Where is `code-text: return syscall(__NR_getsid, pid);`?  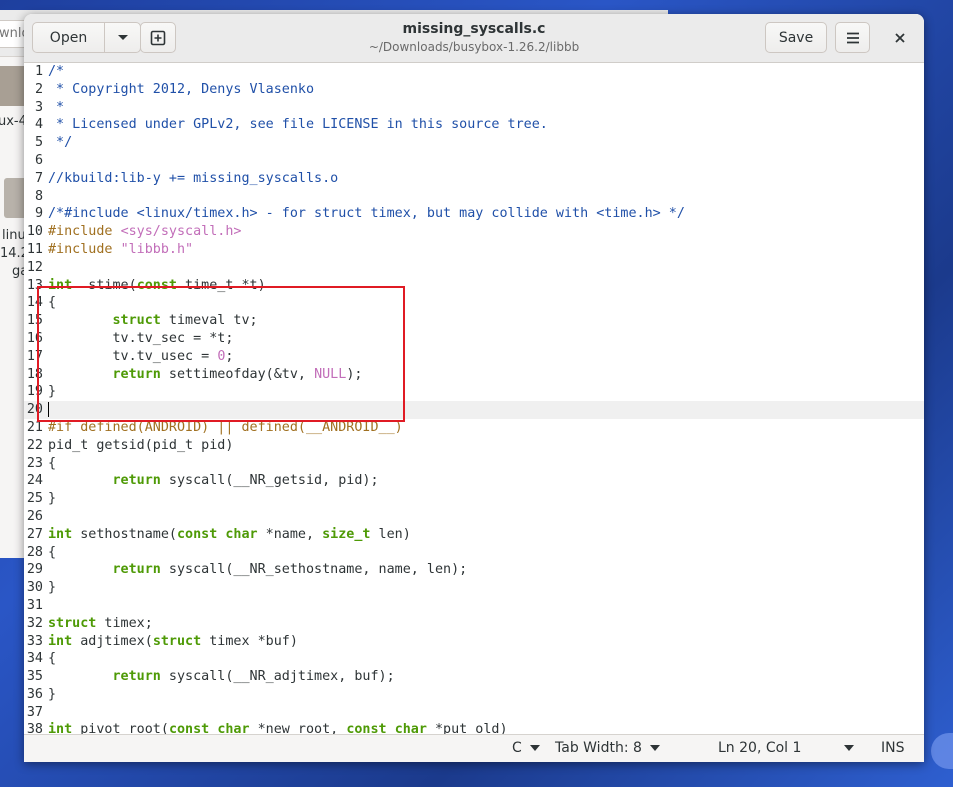
code-text: return syscall(__NR_getsid, pid); is located at coordinates (213, 481).